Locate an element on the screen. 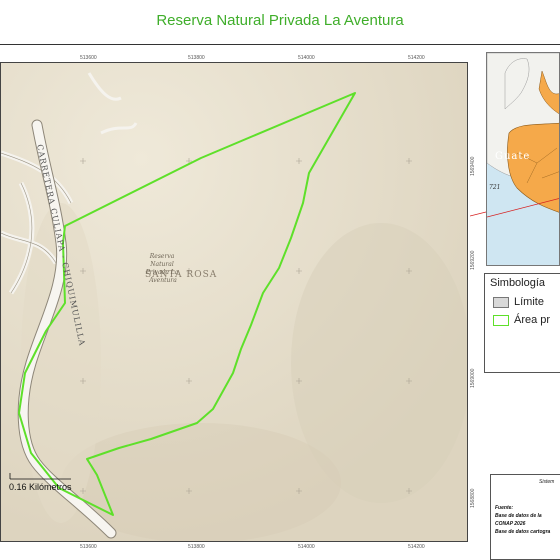 The image size is (560, 560). legend-item-area: Área pr is located at coordinates (526, 321).